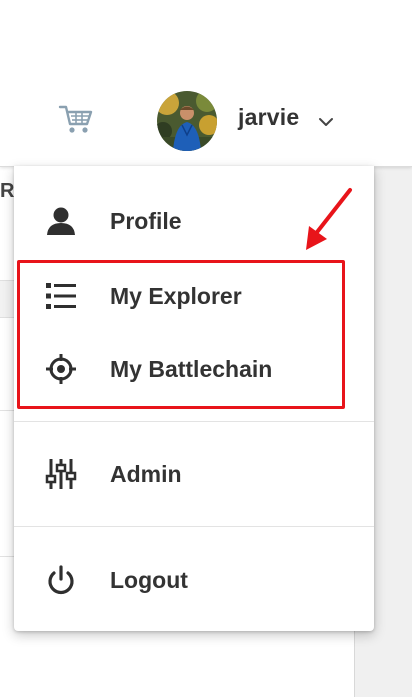  I want to click on chevron-down-icon, so click(326, 120).